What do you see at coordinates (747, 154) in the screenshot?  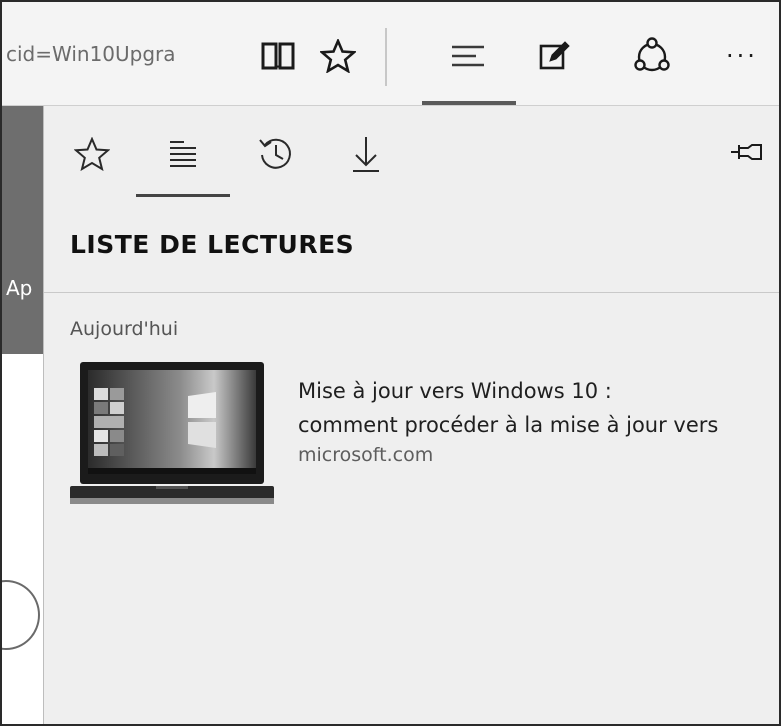 I see `pin-icon` at bounding box center [747, 154].